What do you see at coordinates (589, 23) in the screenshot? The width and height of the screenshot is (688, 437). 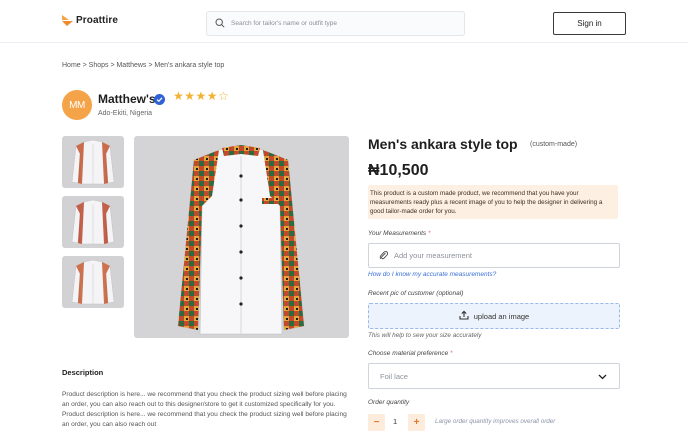 I see `sign-in-button: Sign in` at bounding box center [589, 23].